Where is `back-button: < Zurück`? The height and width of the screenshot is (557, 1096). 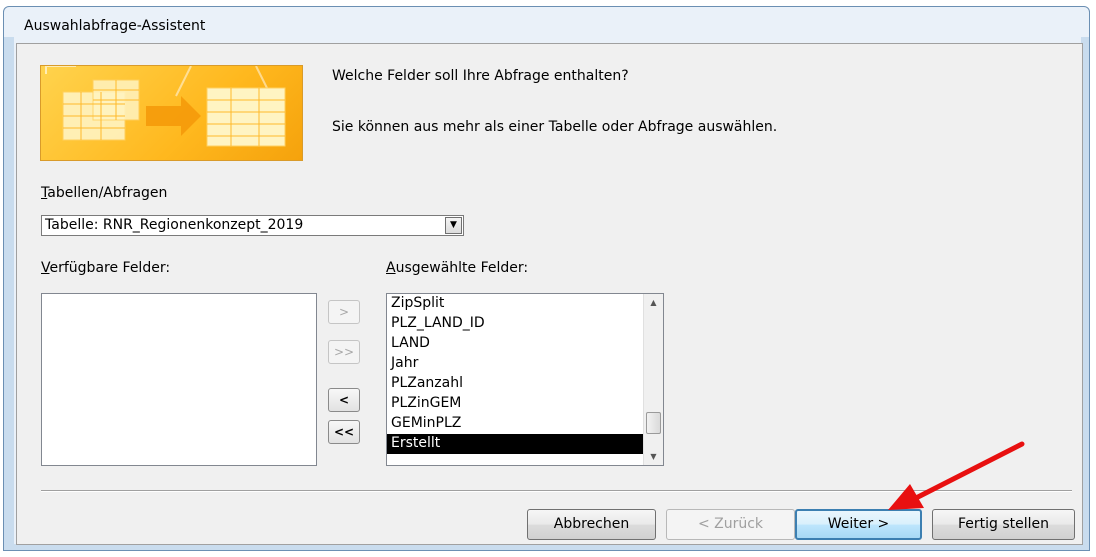
back-button: < Zurück is located at coordinates (730, 524).